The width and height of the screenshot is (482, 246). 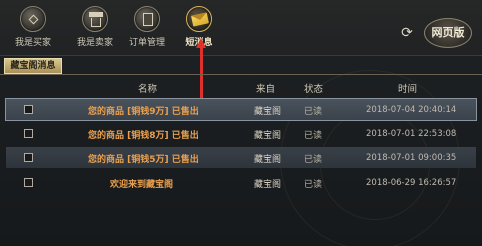 I want to click on row-time: 2018-07-04 20:40:14, so click(x=411, y=110).